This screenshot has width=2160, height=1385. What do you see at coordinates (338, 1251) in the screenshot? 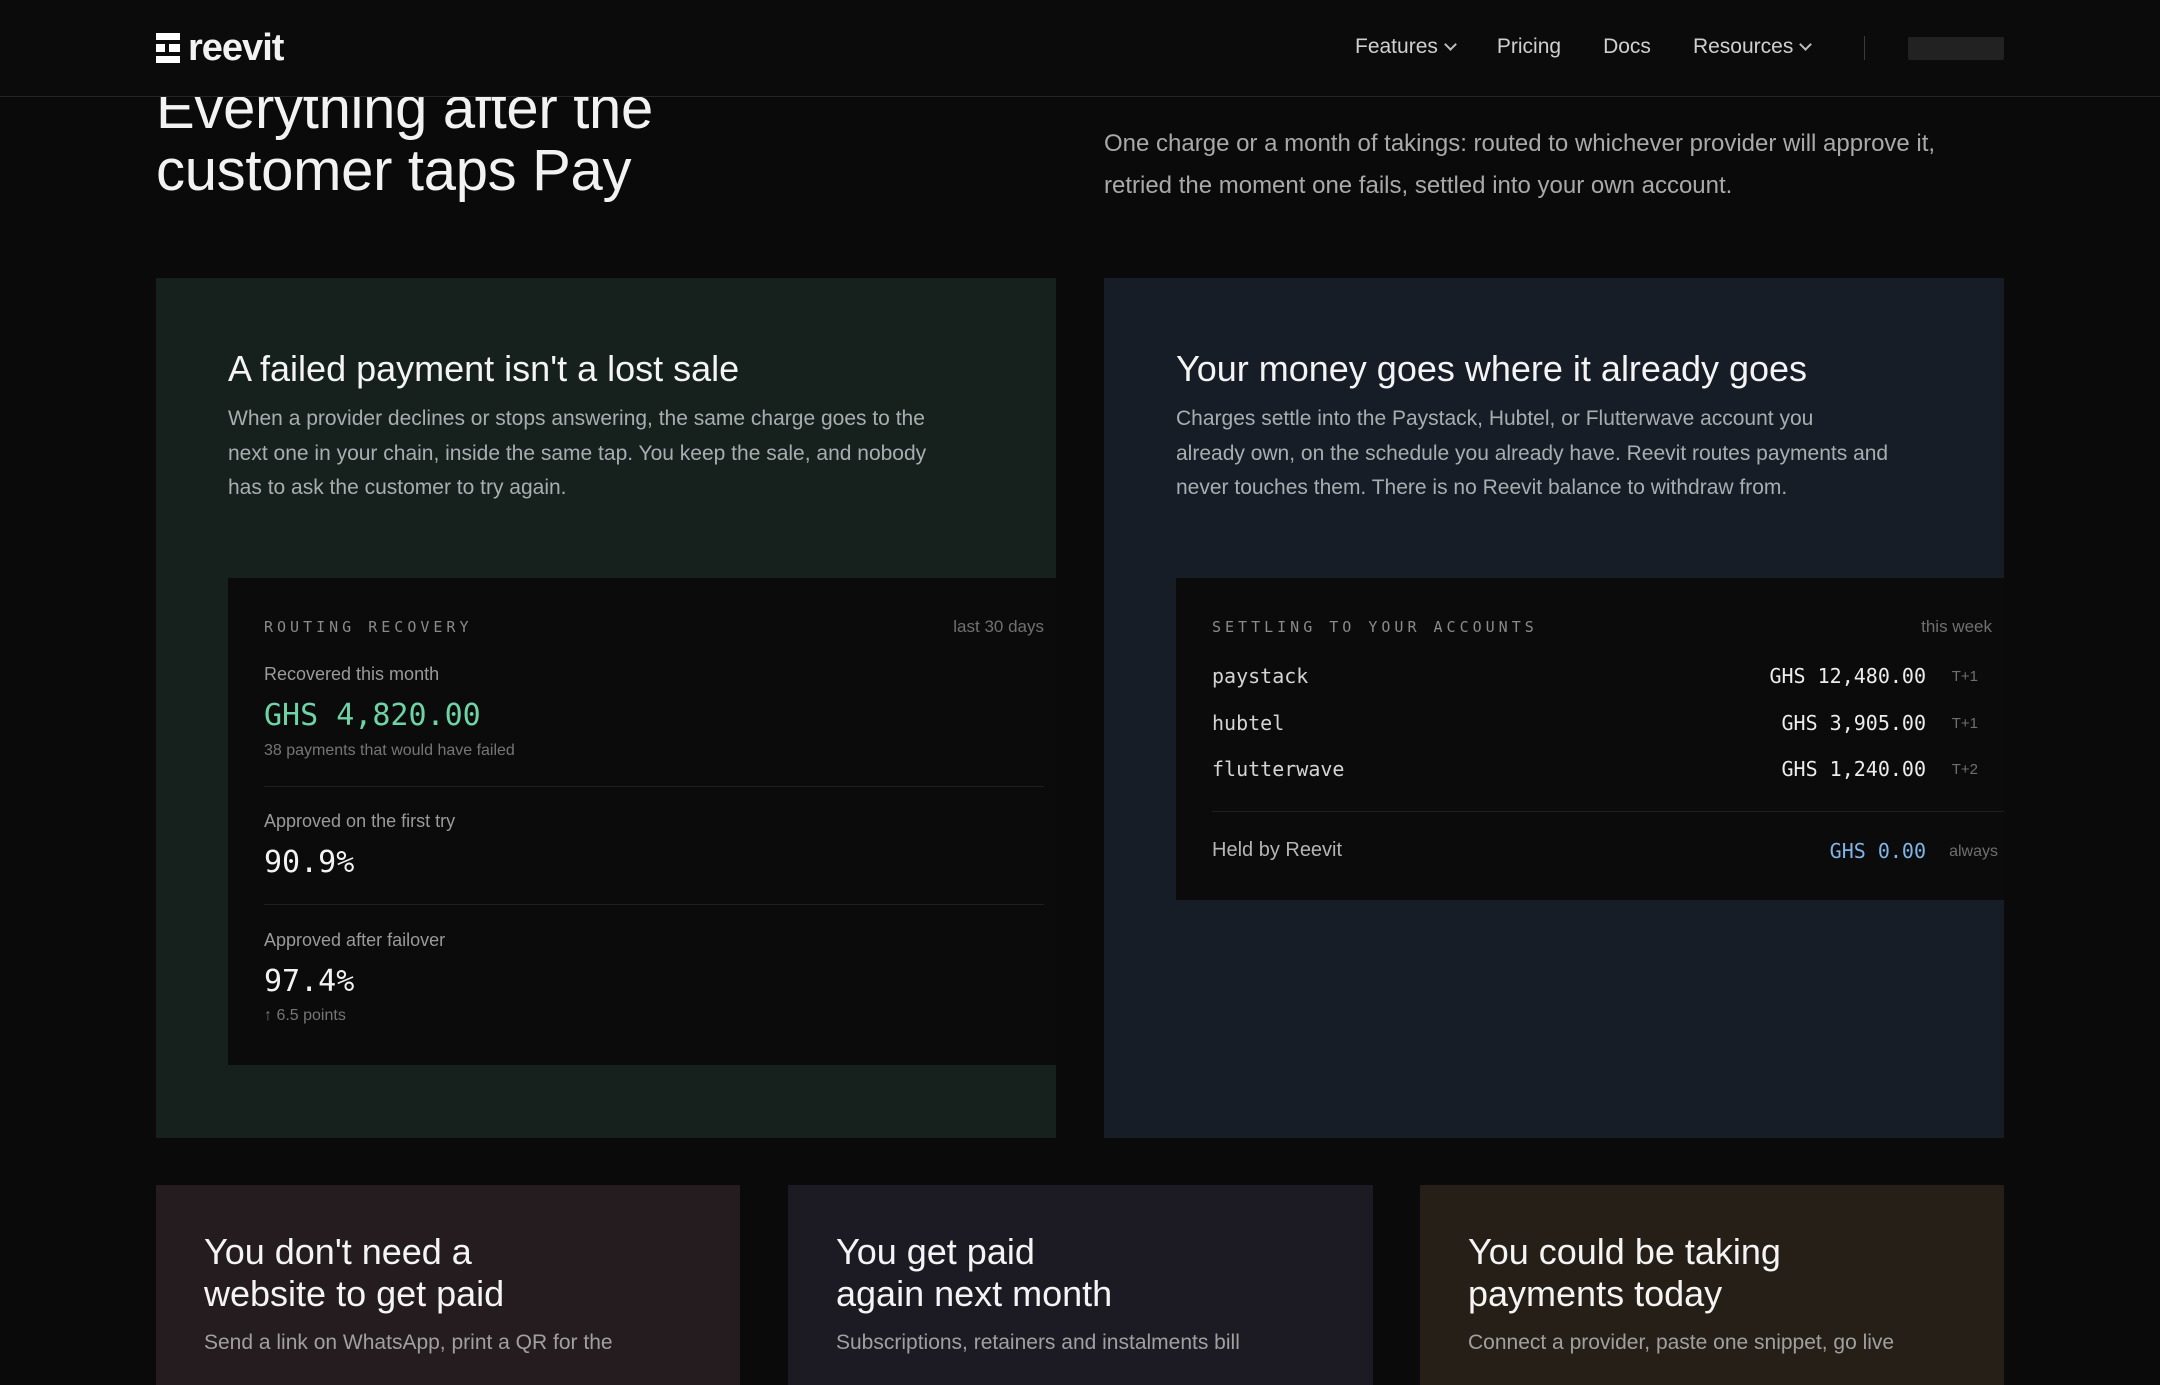
I see `feature-title-line1: You don't need a` at bounding box center [338, 1251].